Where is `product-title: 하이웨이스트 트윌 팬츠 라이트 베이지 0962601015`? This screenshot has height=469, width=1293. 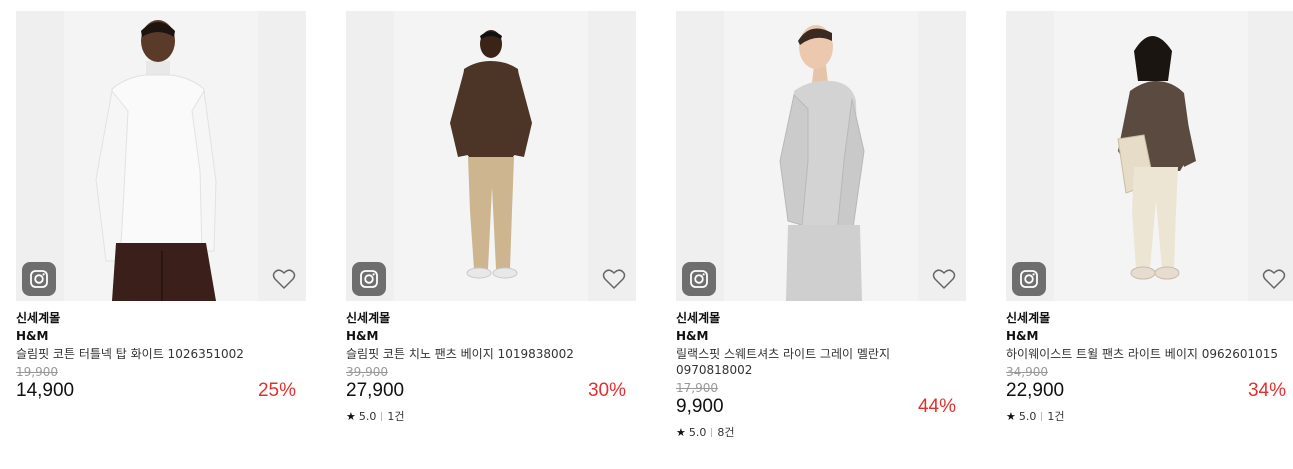 product-title: 하이웨이스트 트윌 팬츠 라이트 베이지 0962601015 is located at coordinates (1146, 354).